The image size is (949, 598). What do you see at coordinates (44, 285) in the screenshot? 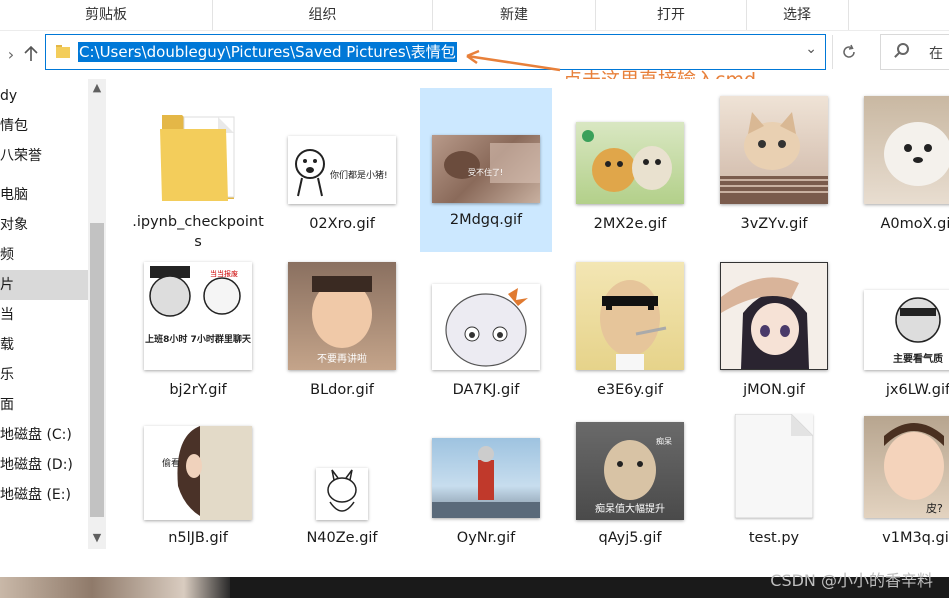
I see `nav-item-pictures: 片` at bounding box center [44, 285].